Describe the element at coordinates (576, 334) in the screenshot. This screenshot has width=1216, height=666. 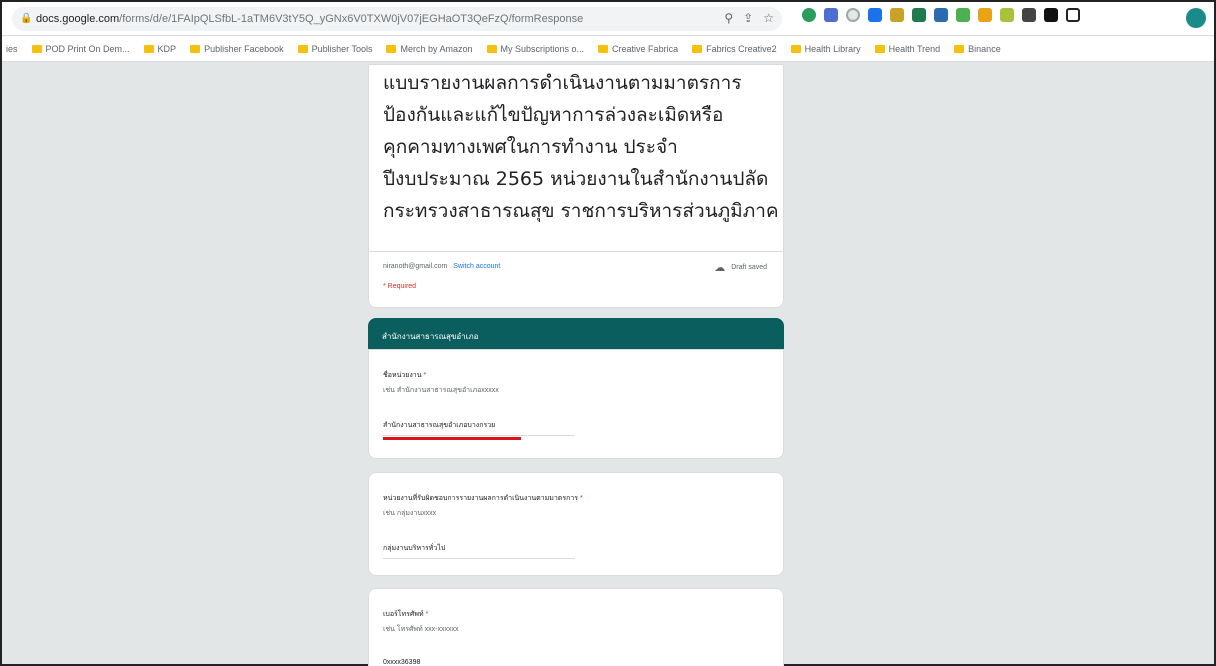
I see `section-header: สำนักงานสาธารณสุขอำเภอ` at that location.